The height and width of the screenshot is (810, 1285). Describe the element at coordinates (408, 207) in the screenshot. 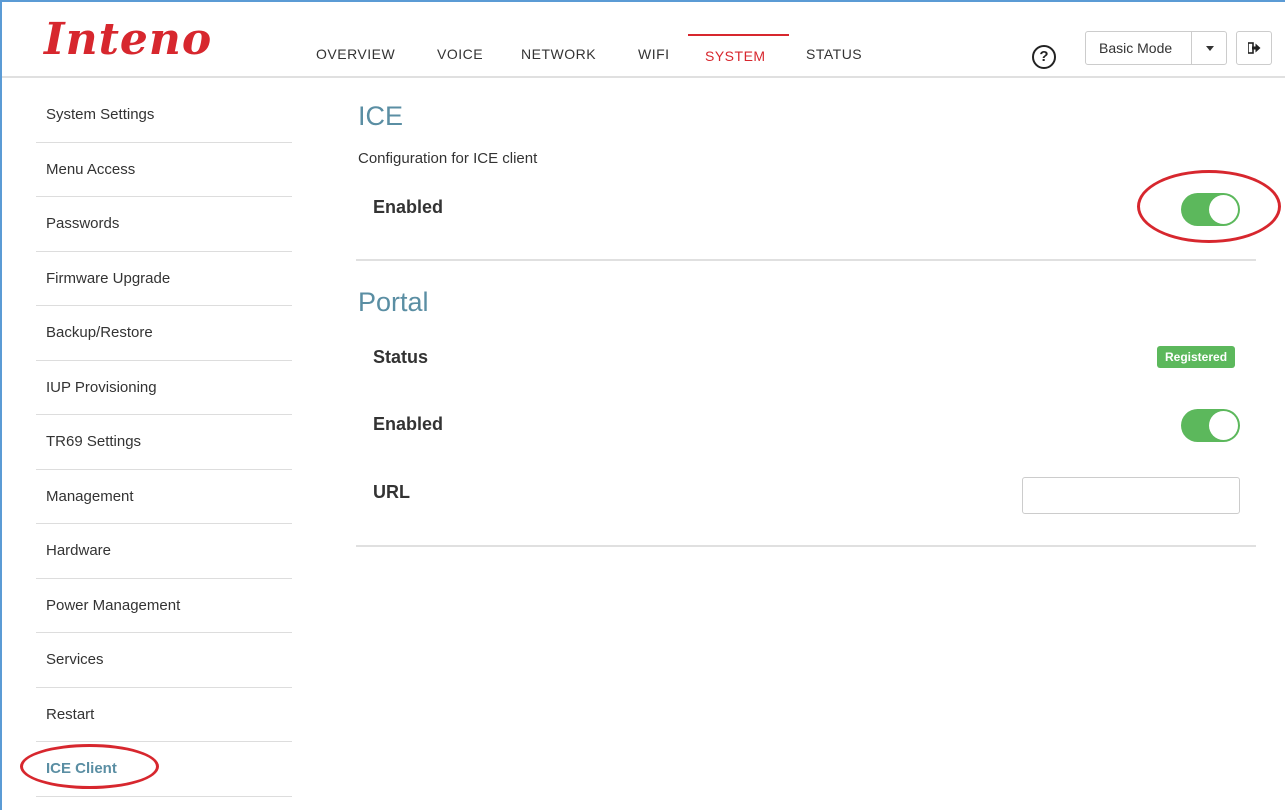

I see `ice-enabled-label: Enabled` at that location.